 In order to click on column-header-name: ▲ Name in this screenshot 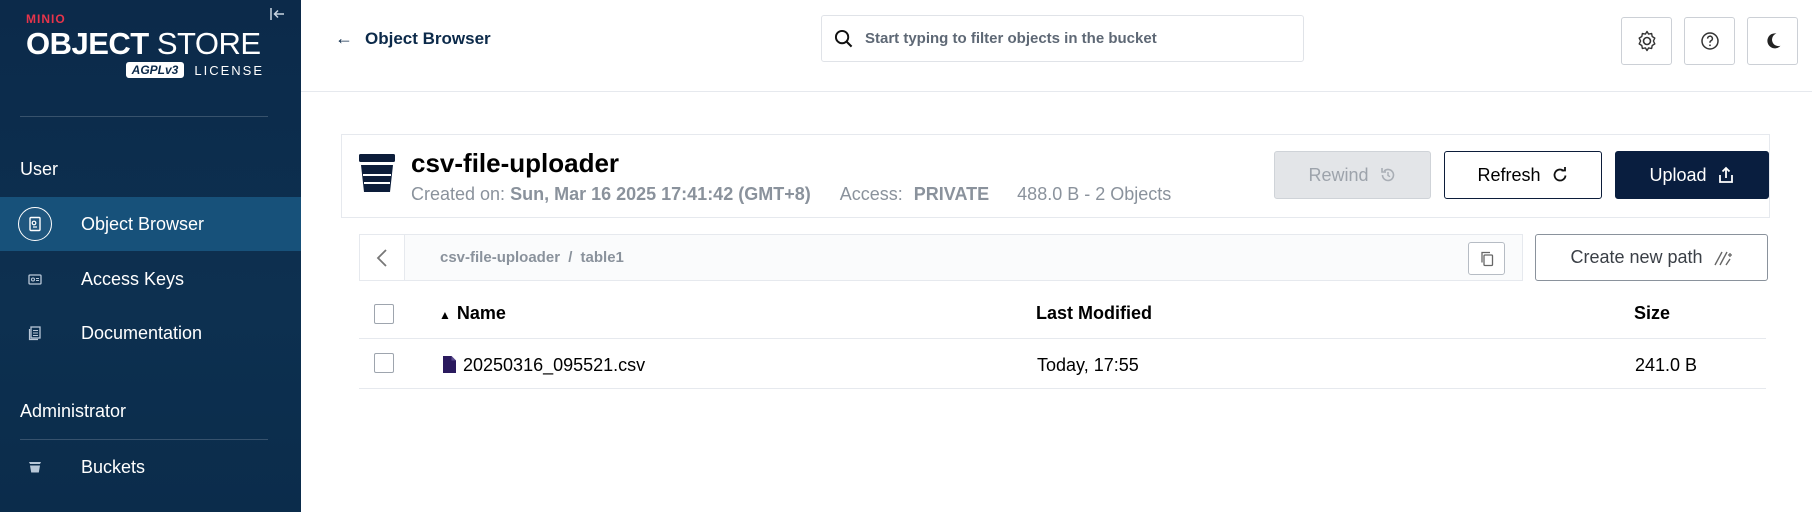, I will do `click(472, 313)`.